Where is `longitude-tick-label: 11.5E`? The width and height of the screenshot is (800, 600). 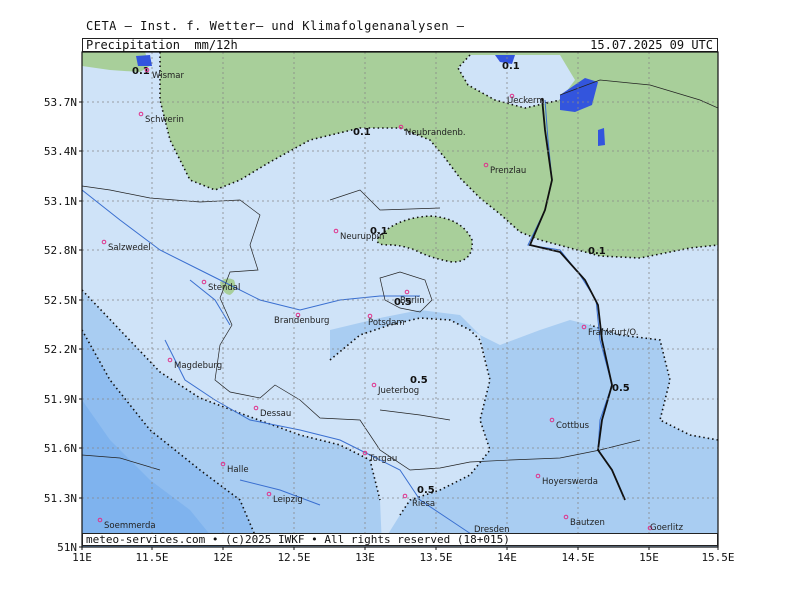 longitude-tick-label: 11.5E is located at coordinates (151, 557).